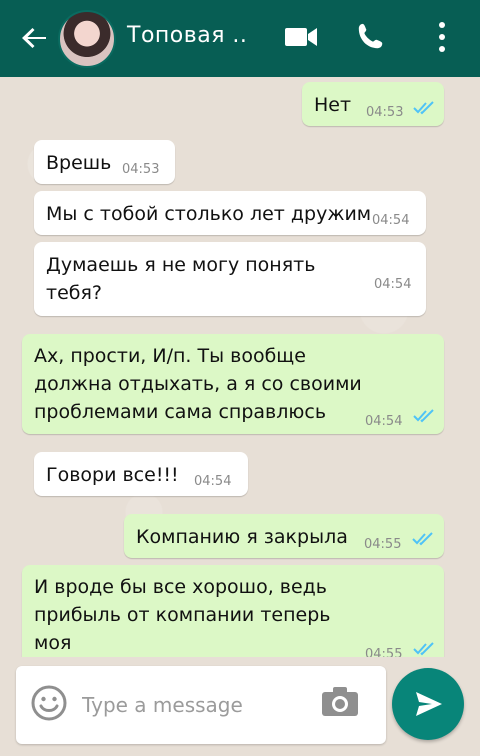 The width and height of the screenshot is (480, 756). Describe the element at coordinates (373, 104) in the screenshot. I see `message-bubble-outgoing: Нет 04:53` at that location.